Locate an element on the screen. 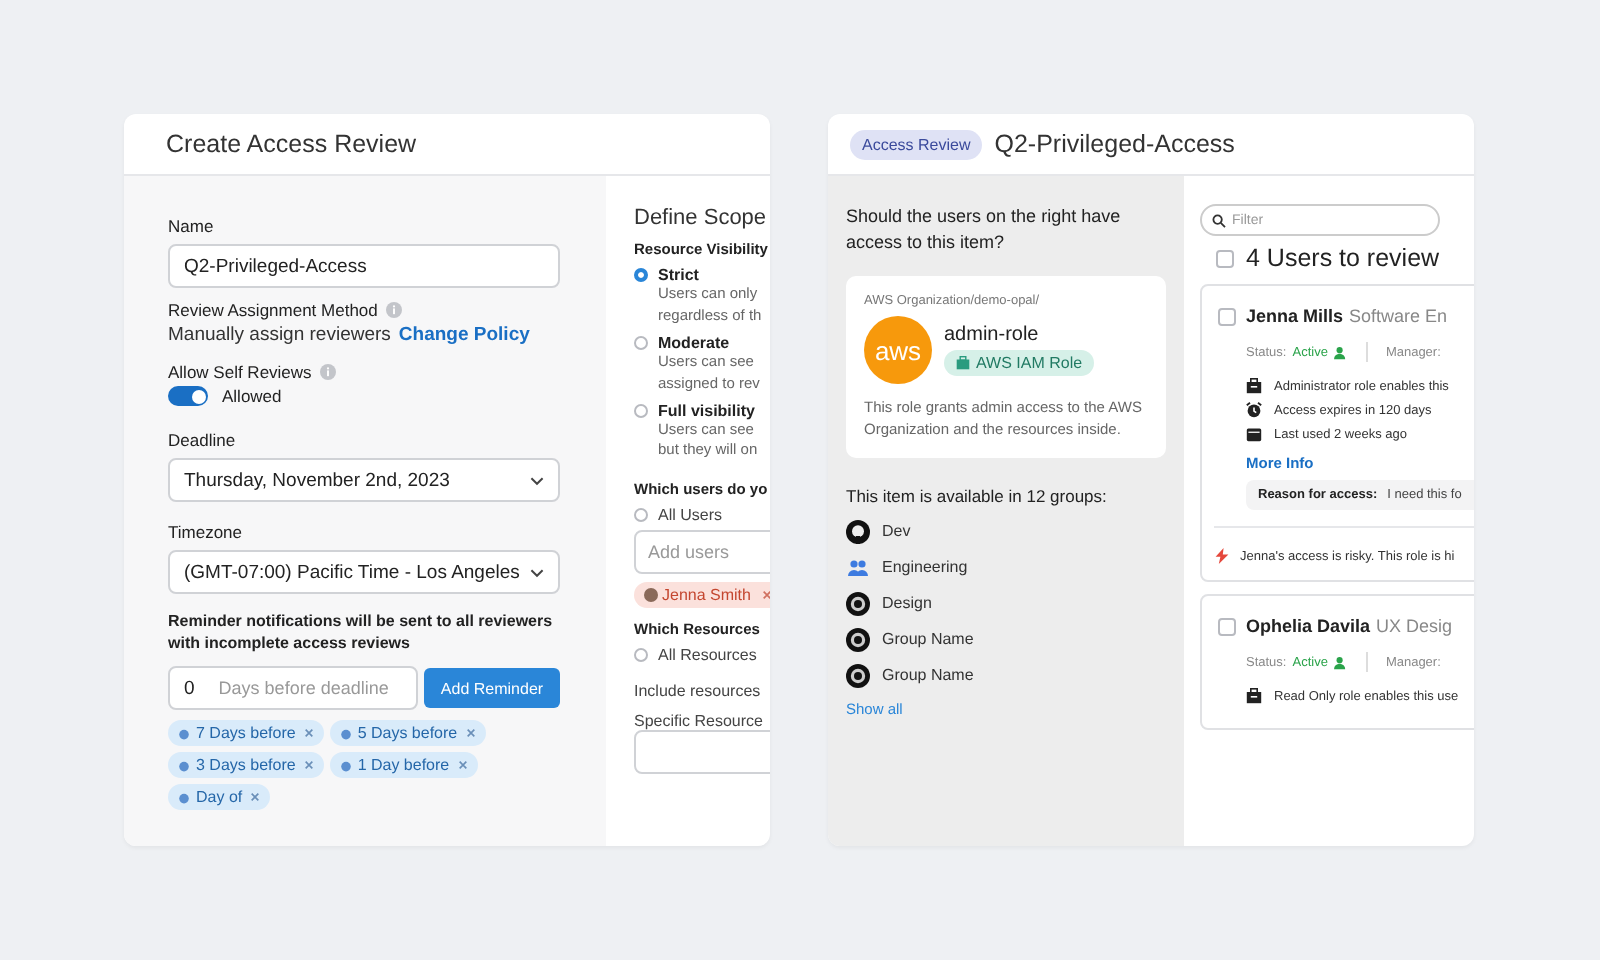  panel-title: Create Access Review is located at coordinates (291, 144).